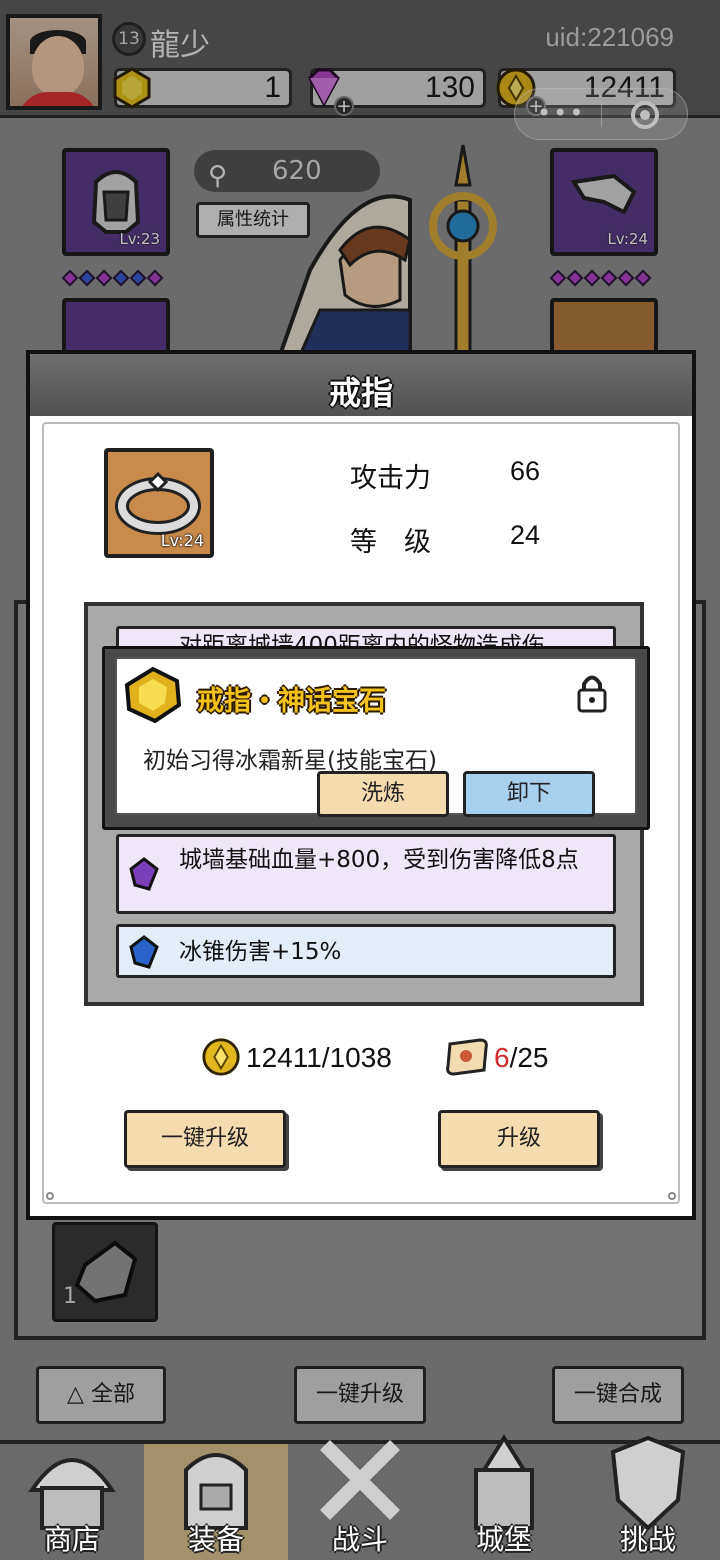  Describe the element at coordinates (445, 475) in the screenshot. I see `stat-attack: 攻击力 66` at that location.